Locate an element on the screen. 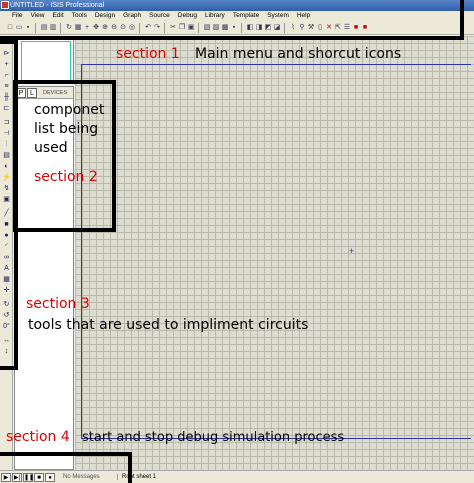  overview-window is located at coordinates (44, 60).